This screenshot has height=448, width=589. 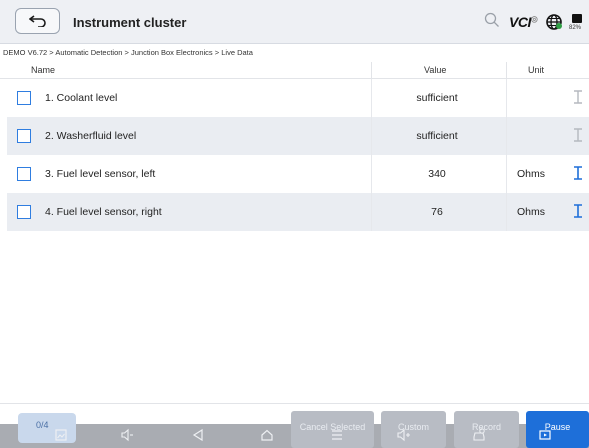 What do you see at coordinates (554, 22) in the screenshot?
I see `globe-icon` at bounding box center [554, 22].